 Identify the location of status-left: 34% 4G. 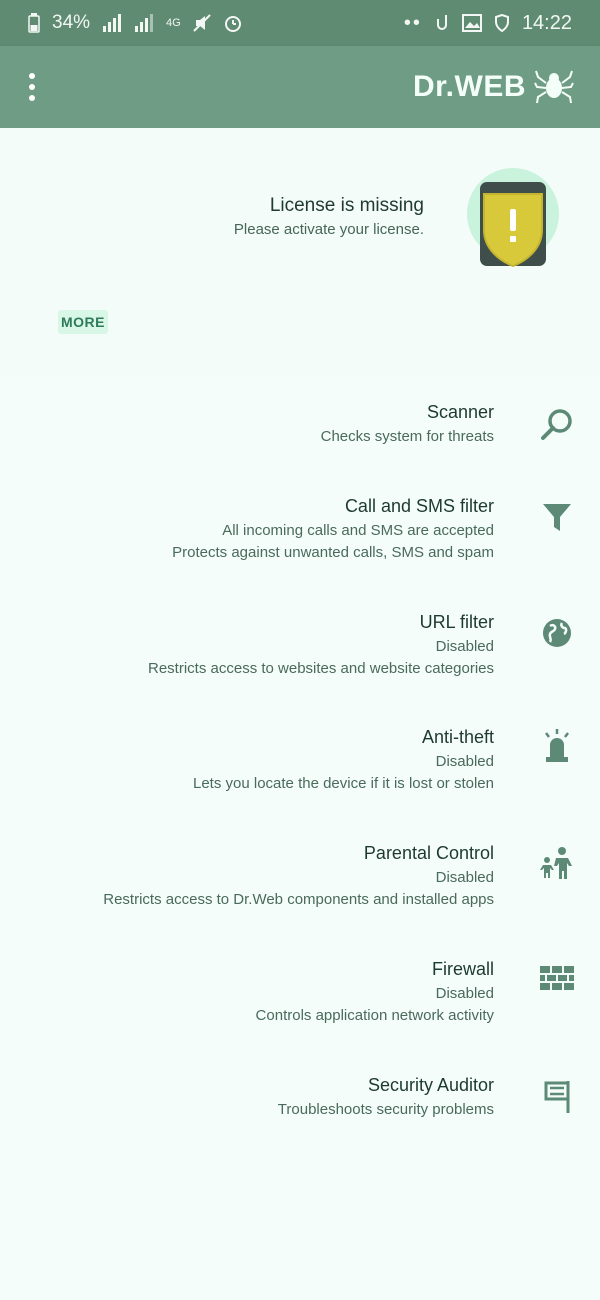
(135, 23).